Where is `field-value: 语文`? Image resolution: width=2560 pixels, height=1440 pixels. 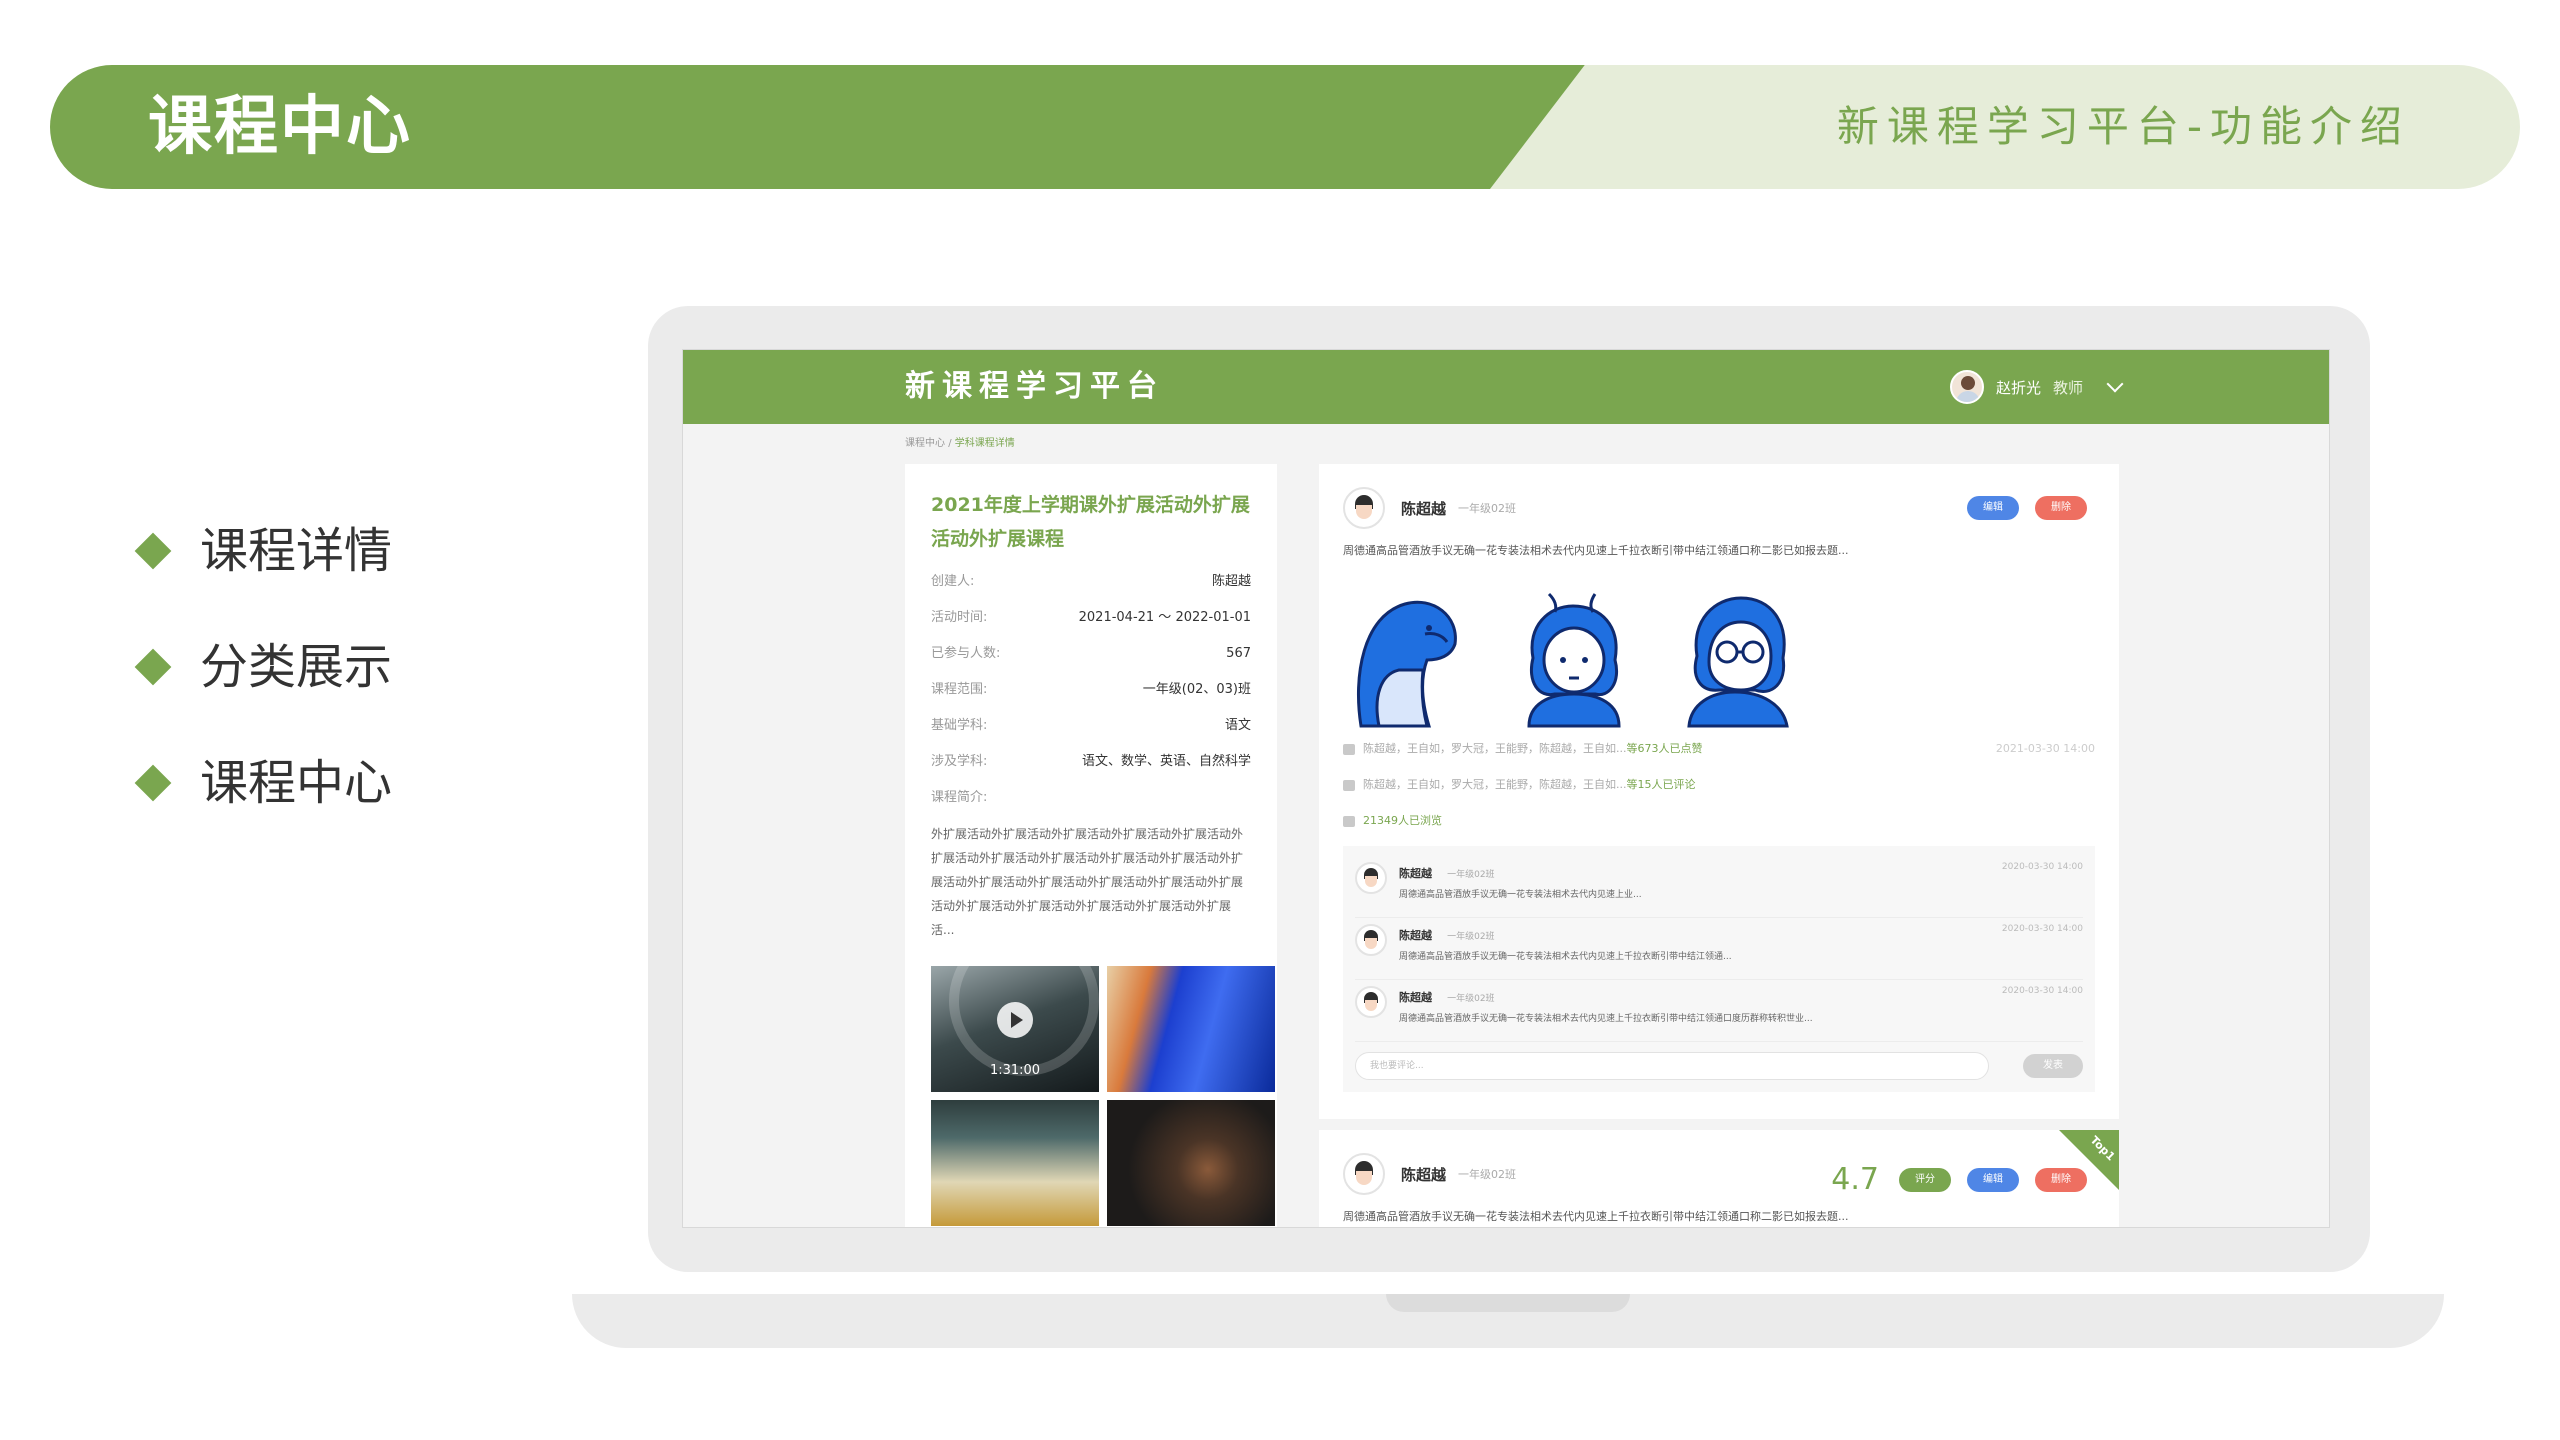
field-value: 语文 is located at coordinates (1237, 725).